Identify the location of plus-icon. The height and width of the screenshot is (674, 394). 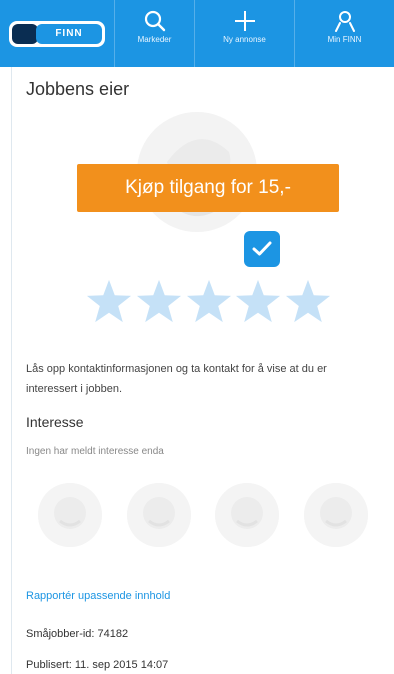
(244, 21).